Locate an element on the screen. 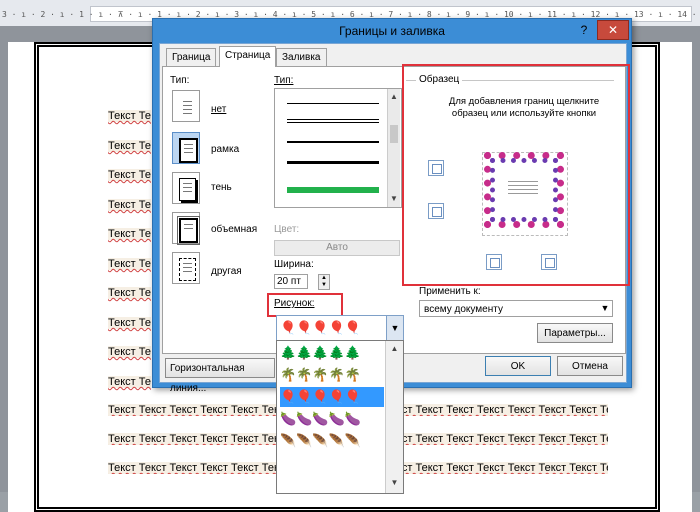 The image size is (700, 512). preview-art-border-inner is located at coordinates (524, 190).